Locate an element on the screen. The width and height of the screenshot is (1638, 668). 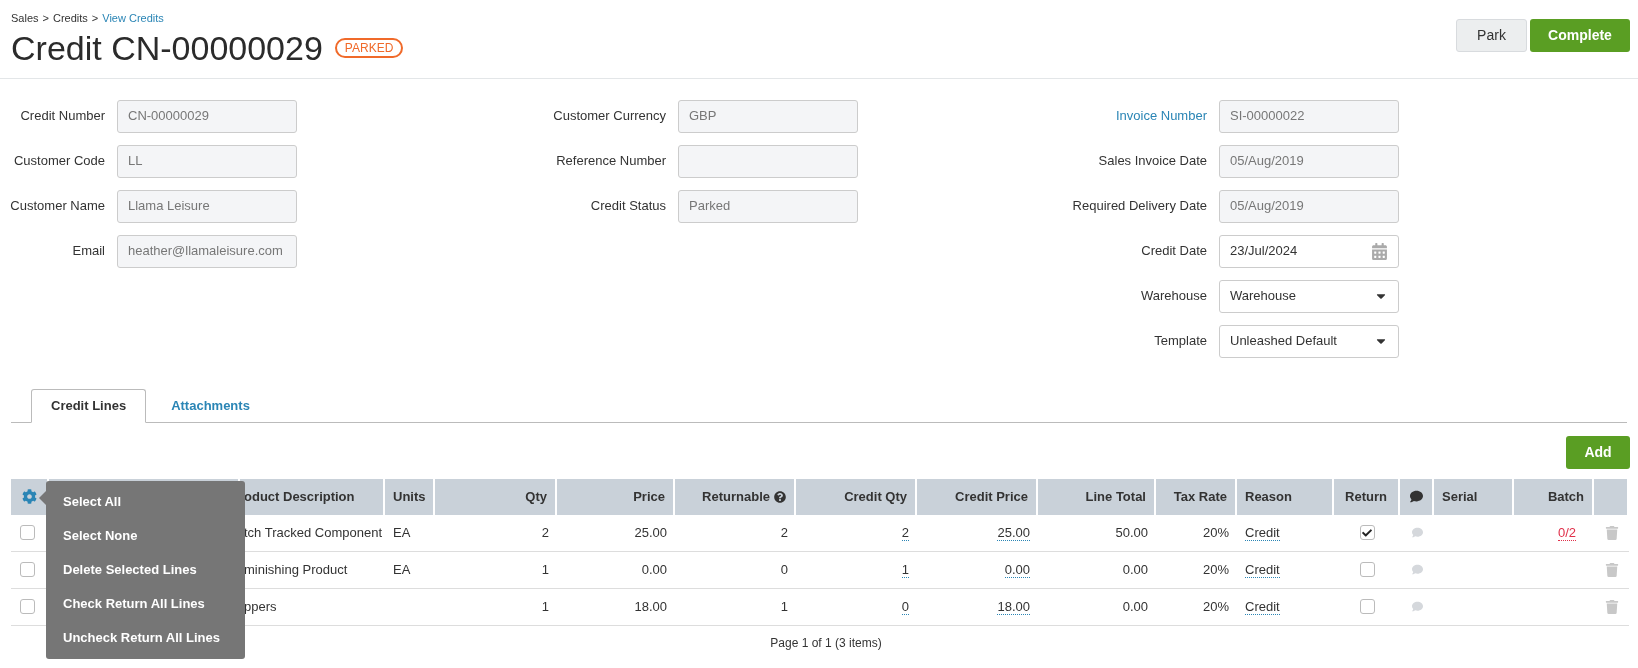
breadcrumb-link: Credits is located at coordinates (70, 18).